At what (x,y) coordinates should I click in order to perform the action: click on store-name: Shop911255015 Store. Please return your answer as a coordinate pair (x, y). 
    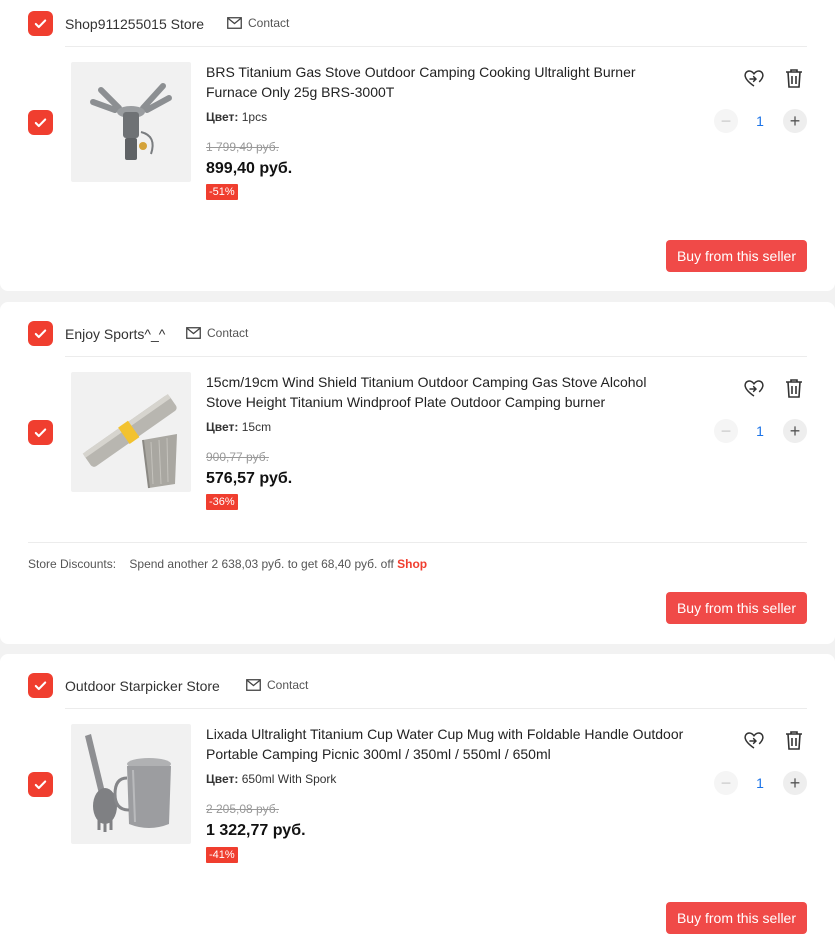
    Looking at the image, I should click on (134, 24).